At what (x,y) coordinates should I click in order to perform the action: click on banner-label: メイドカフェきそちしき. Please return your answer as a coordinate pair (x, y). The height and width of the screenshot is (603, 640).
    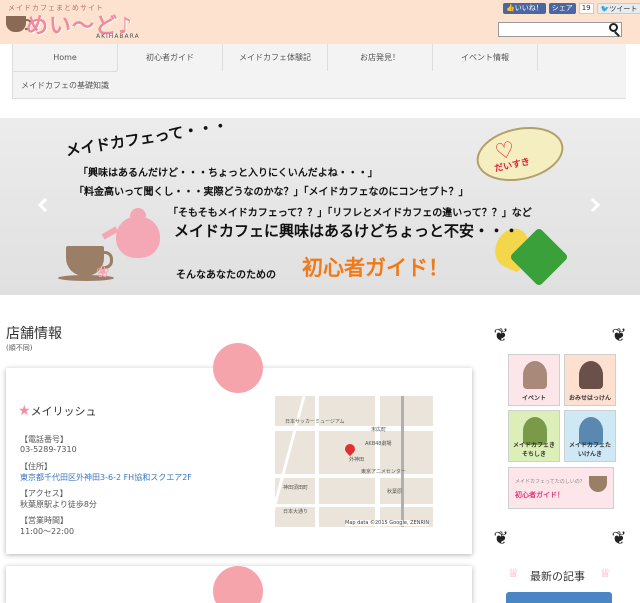
    Looking at the image, I should click on (533, 450).